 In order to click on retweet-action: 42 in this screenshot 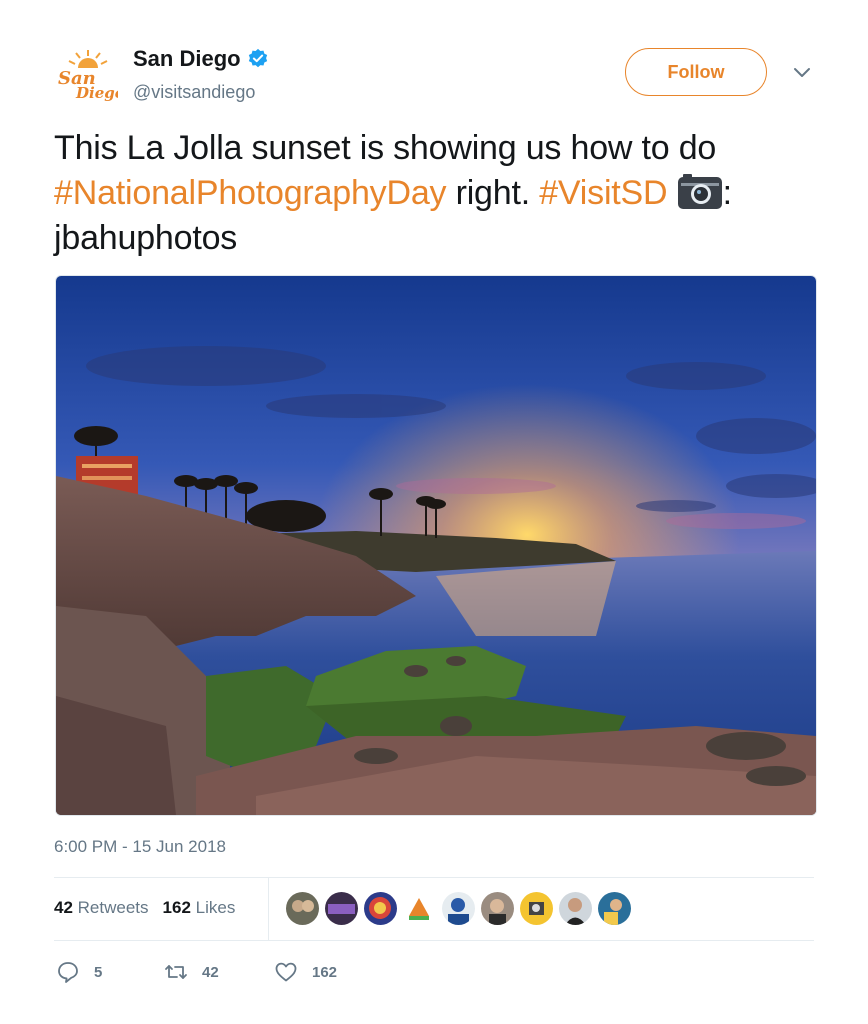, I will do `click(191, 972)`.